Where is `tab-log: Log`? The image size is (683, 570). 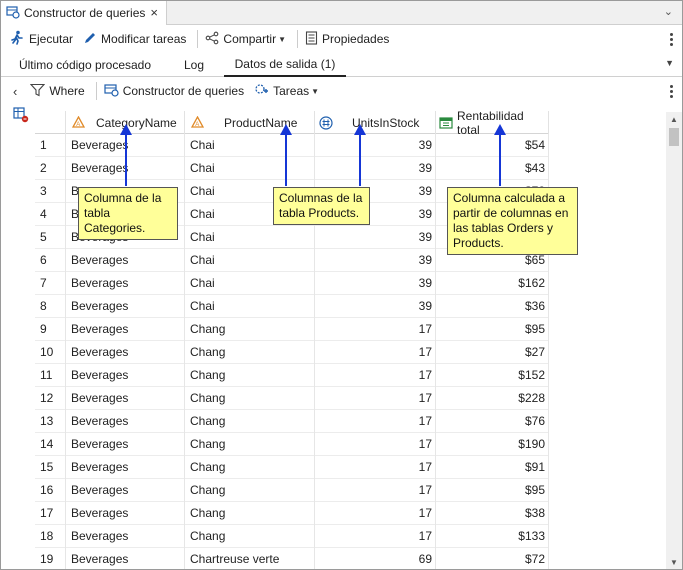 tab-log: Log is located at coordinates (194, 65).